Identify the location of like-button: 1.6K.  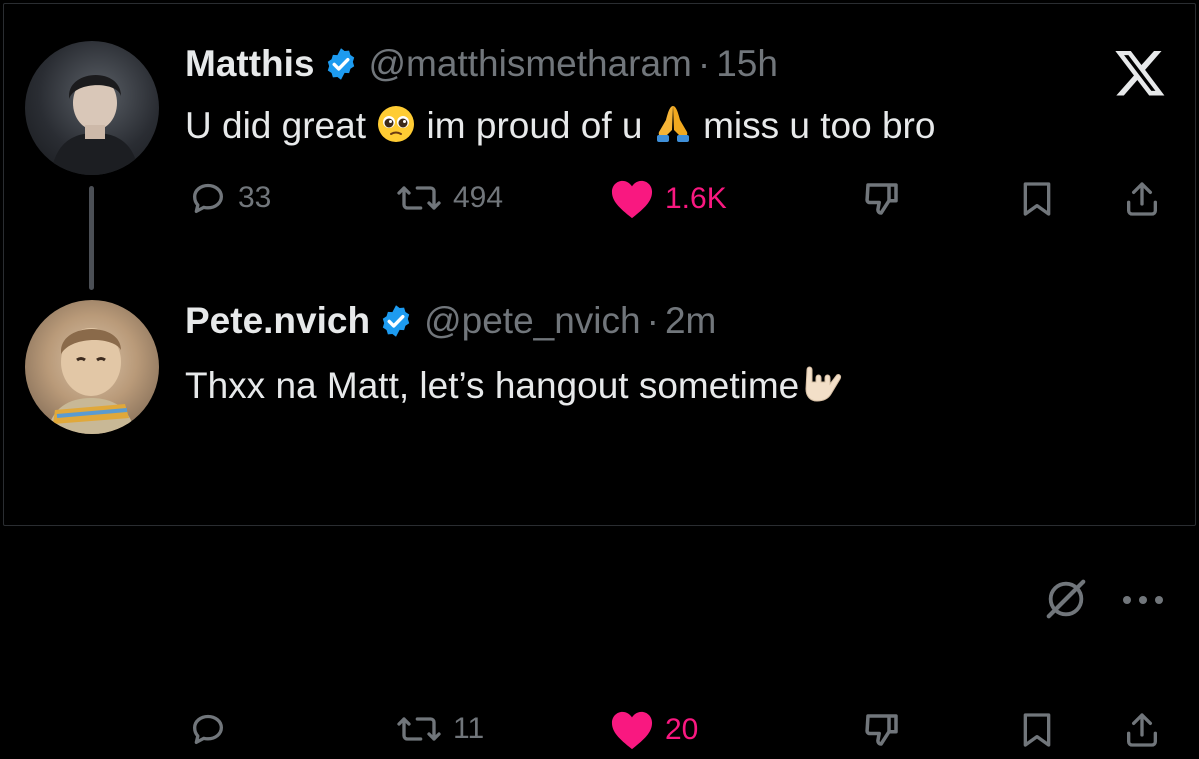
(668, 199).